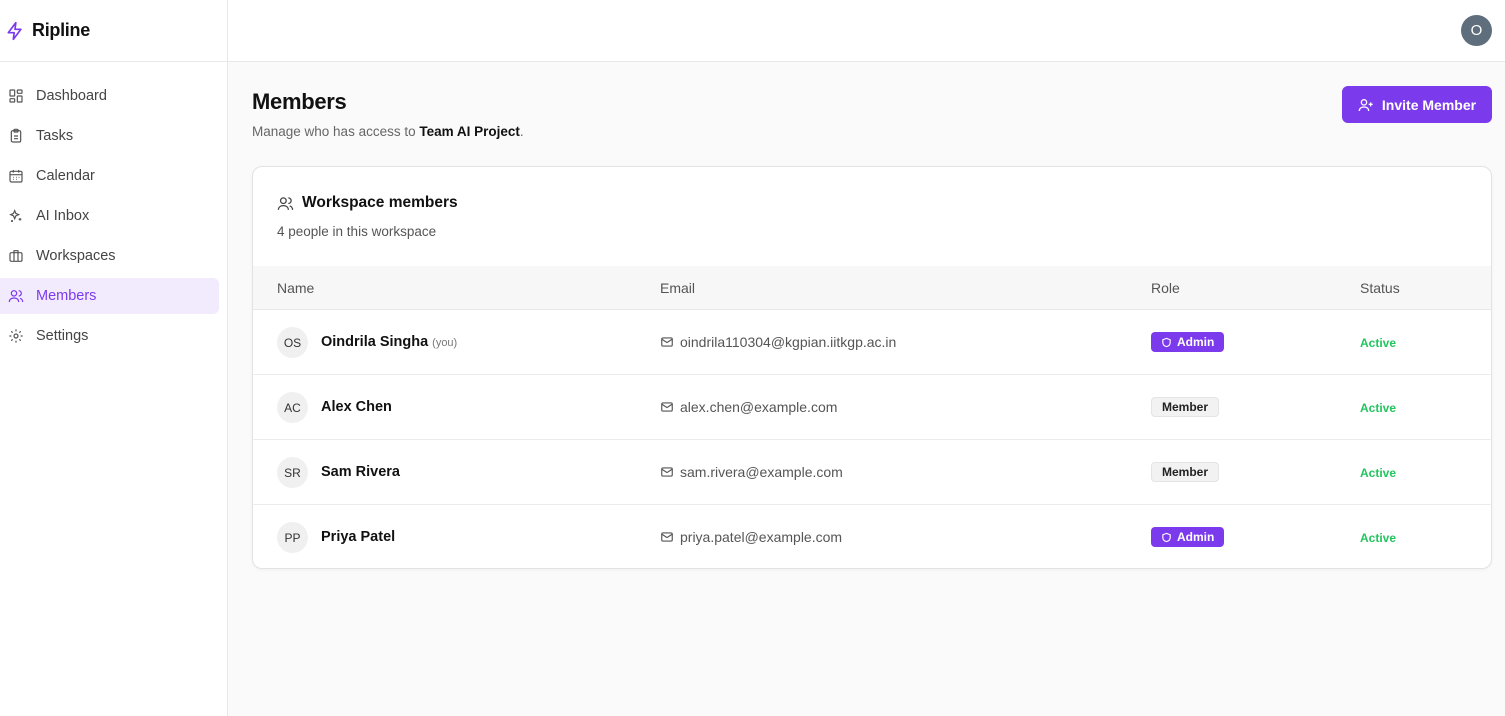  I want to click on sidebar-item-label: Calendar, so click(65, 176).